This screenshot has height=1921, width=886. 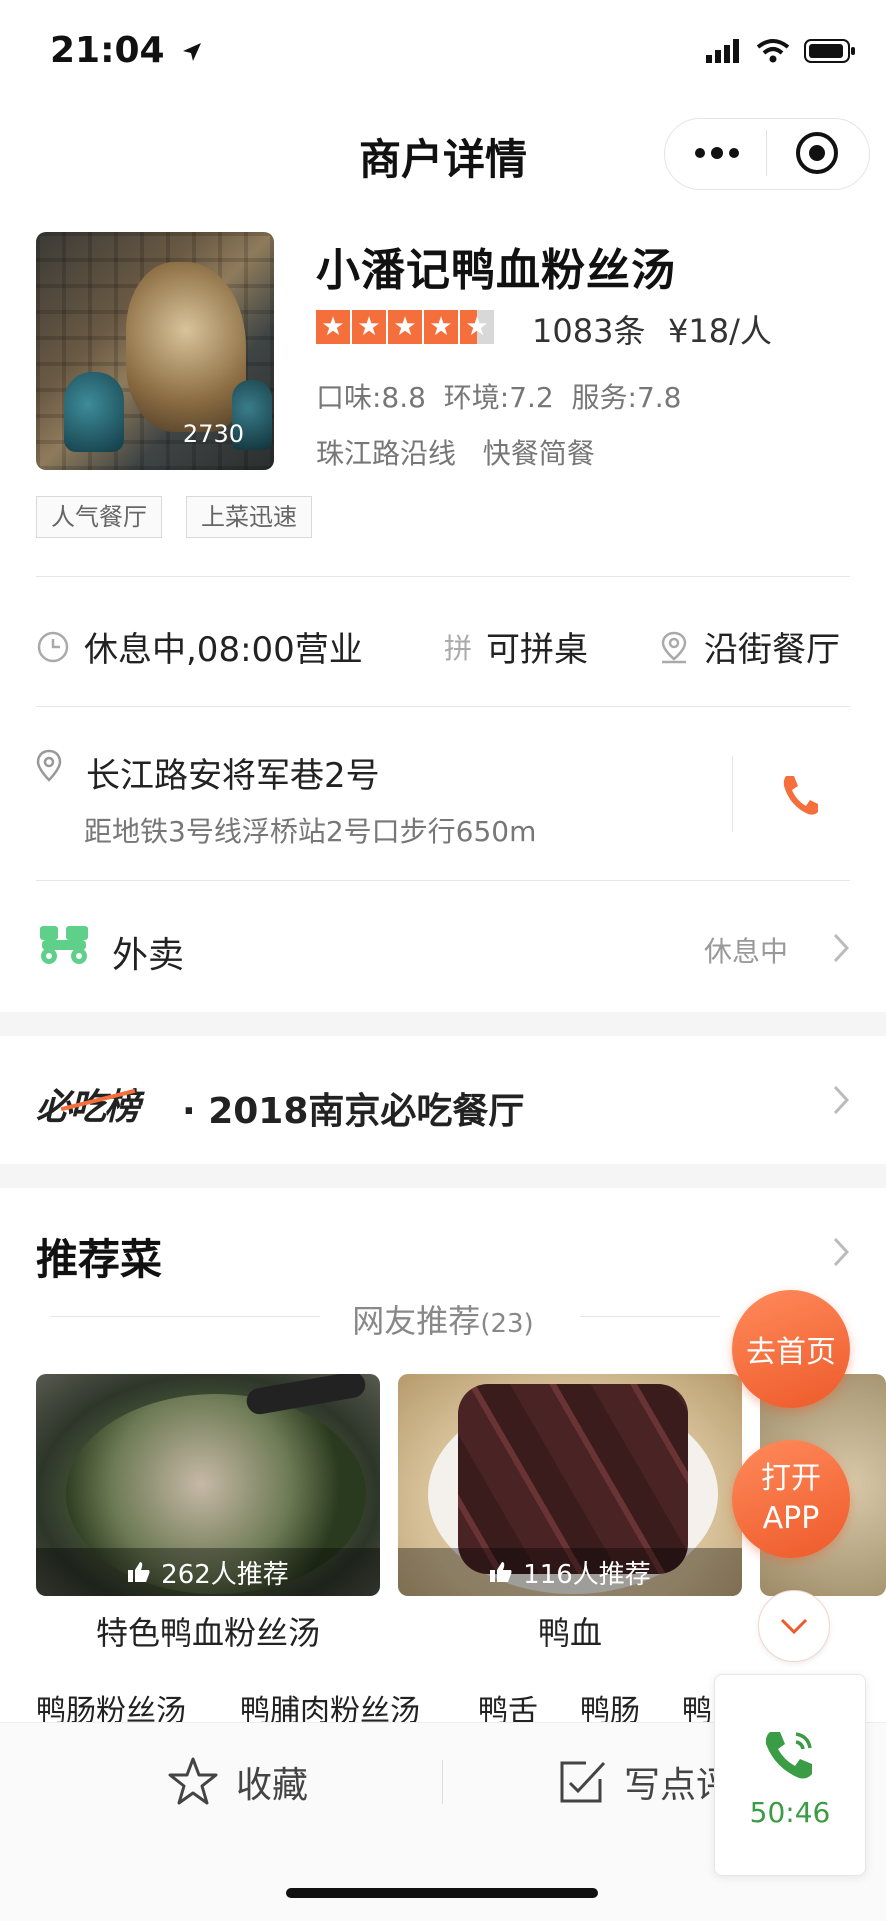 What do you see at coordinates (107, 50) in the screenshot?
I see `status-time-text: 21:04` at bounding box center [107, 50].